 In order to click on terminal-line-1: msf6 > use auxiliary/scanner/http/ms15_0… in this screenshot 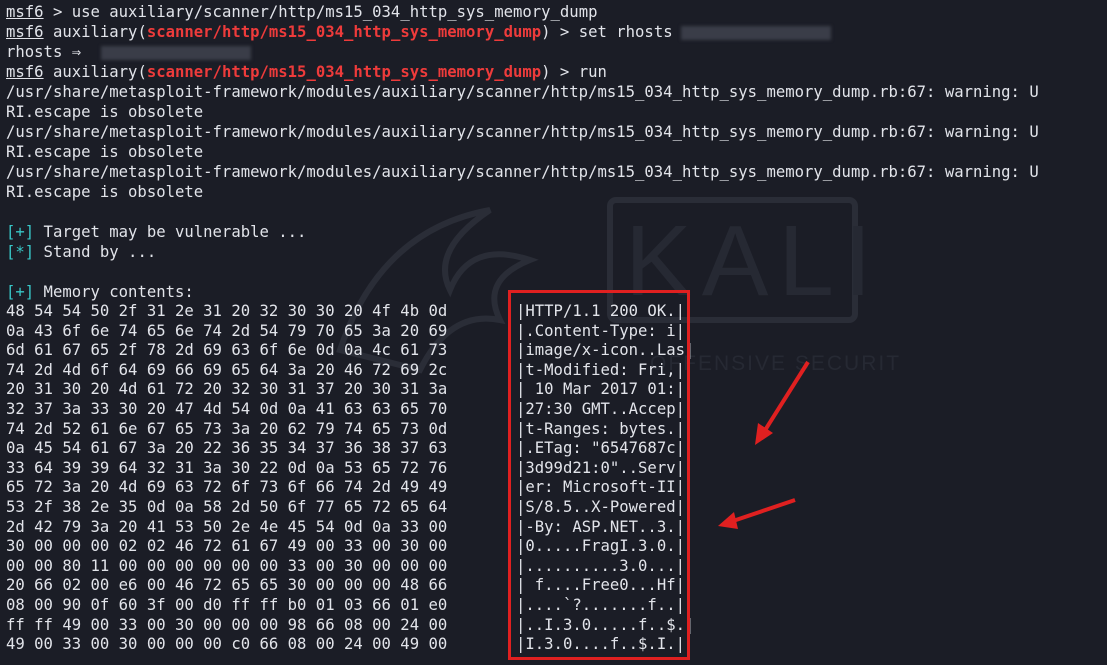, I will do `click(301, 12)`.